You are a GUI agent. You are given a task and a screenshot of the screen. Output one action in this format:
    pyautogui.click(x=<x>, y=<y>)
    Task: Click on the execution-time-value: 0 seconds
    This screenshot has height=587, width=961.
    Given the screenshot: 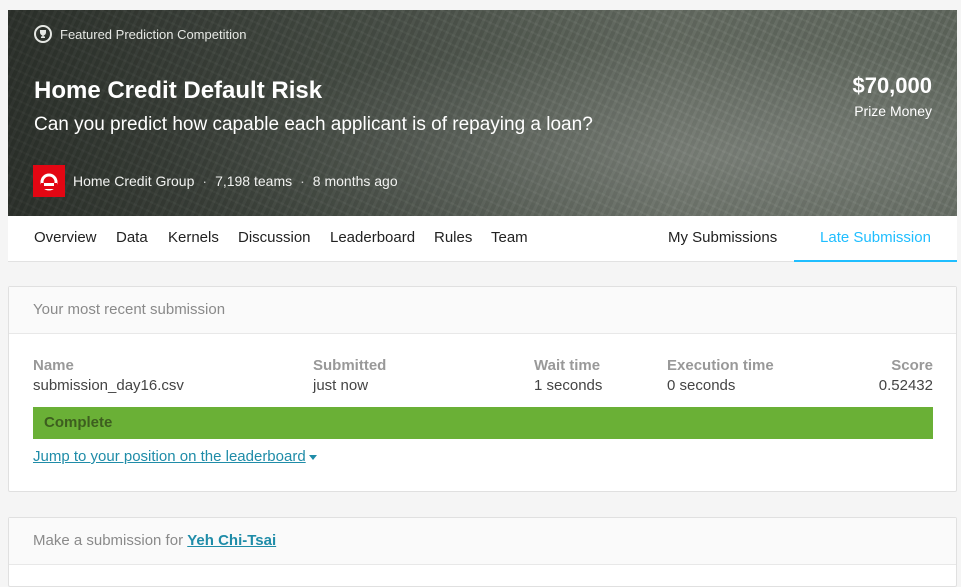 What is the action you would take?
    pyautogui.click(x=701, y=385)
    